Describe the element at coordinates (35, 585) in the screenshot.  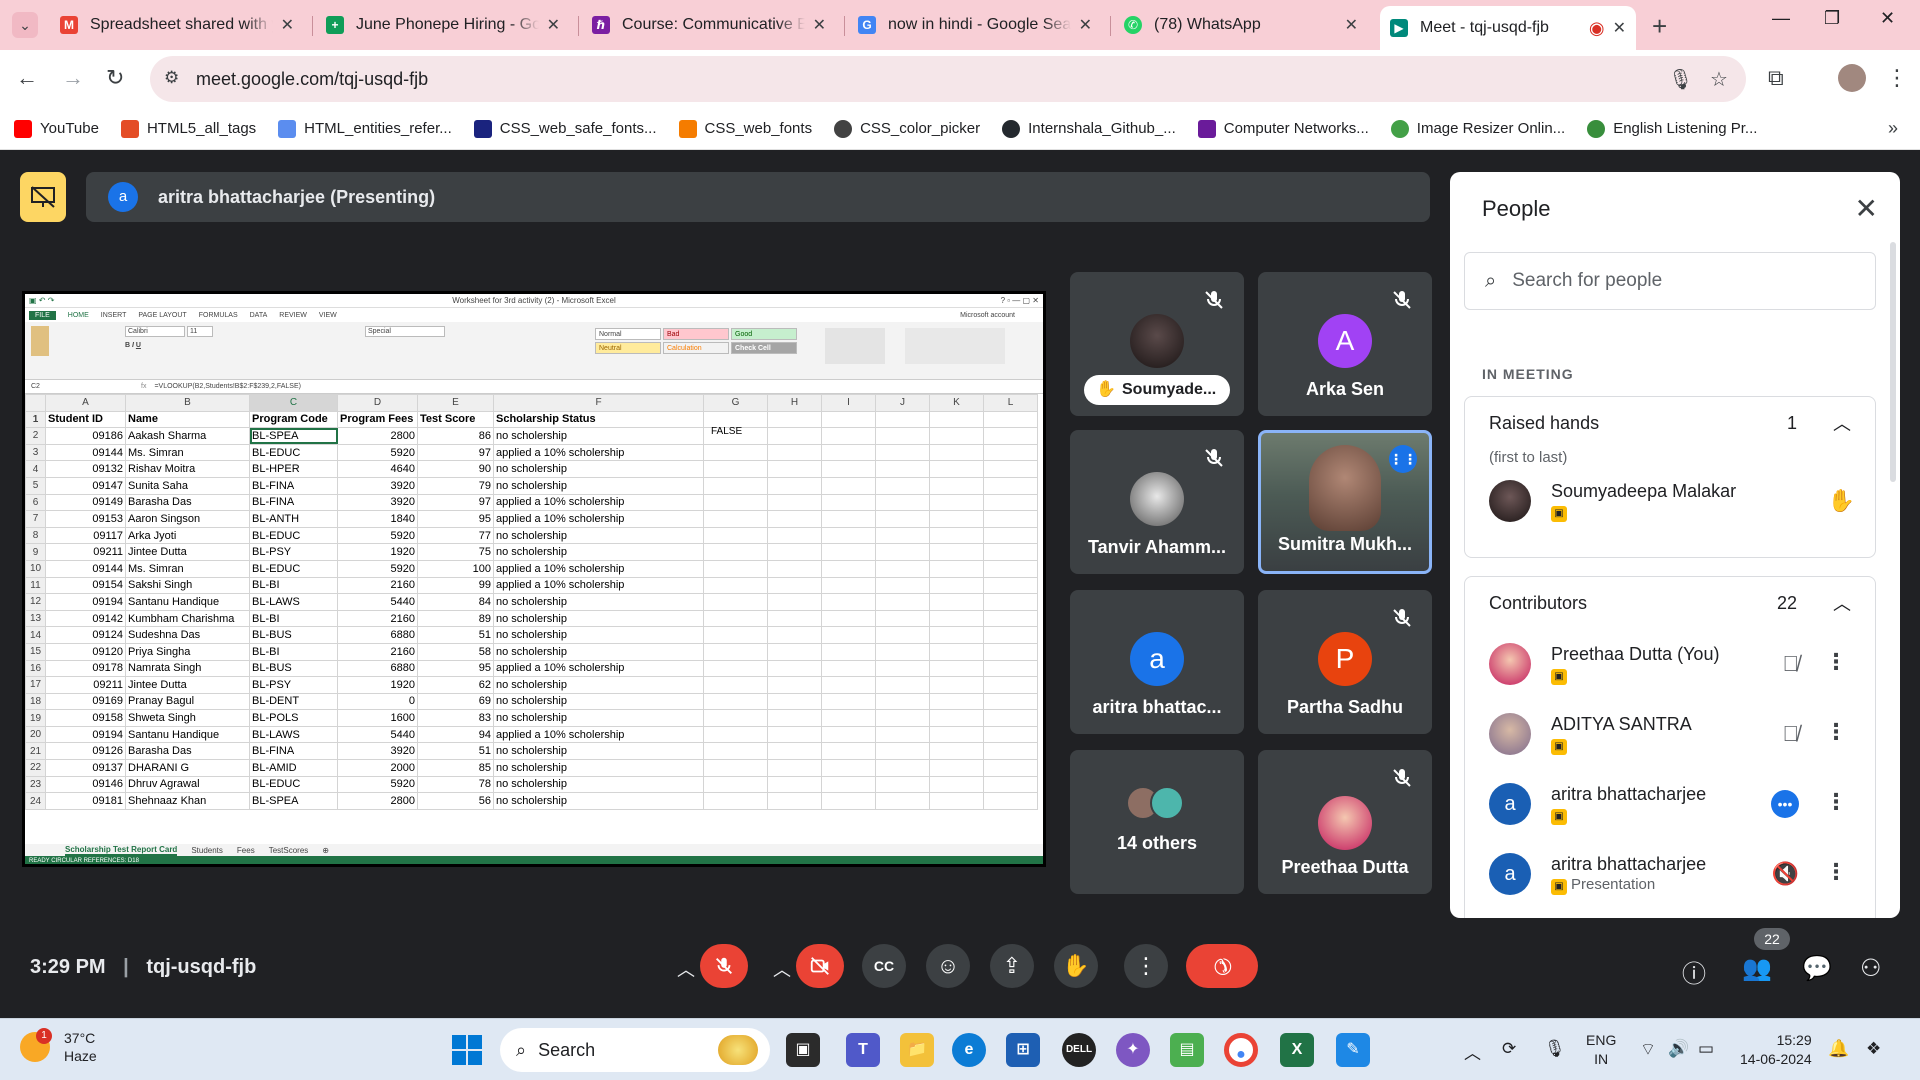
I see `row-header: 11` at that location.